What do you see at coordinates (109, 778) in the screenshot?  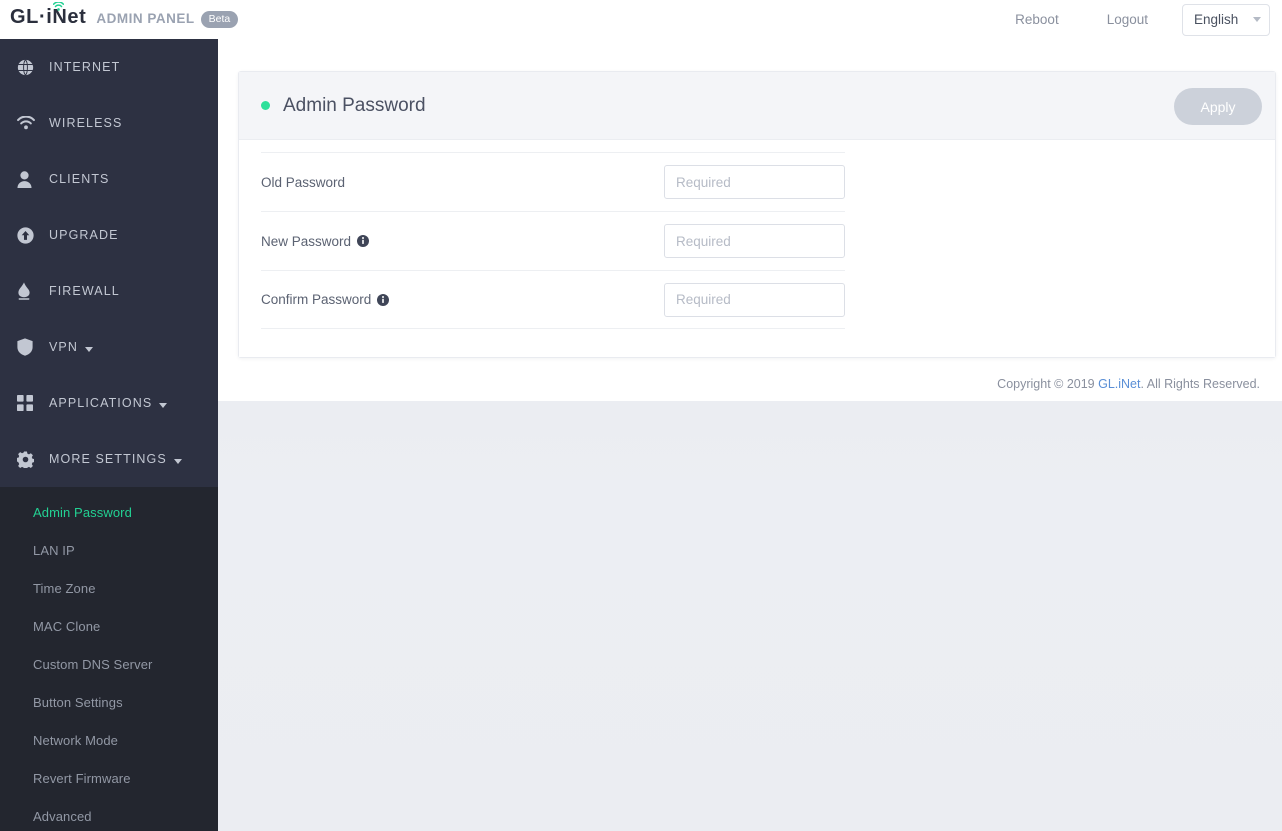 I see `submenu-item-revert-firmware: Revert Firmware` at bounding box center [109, 778].